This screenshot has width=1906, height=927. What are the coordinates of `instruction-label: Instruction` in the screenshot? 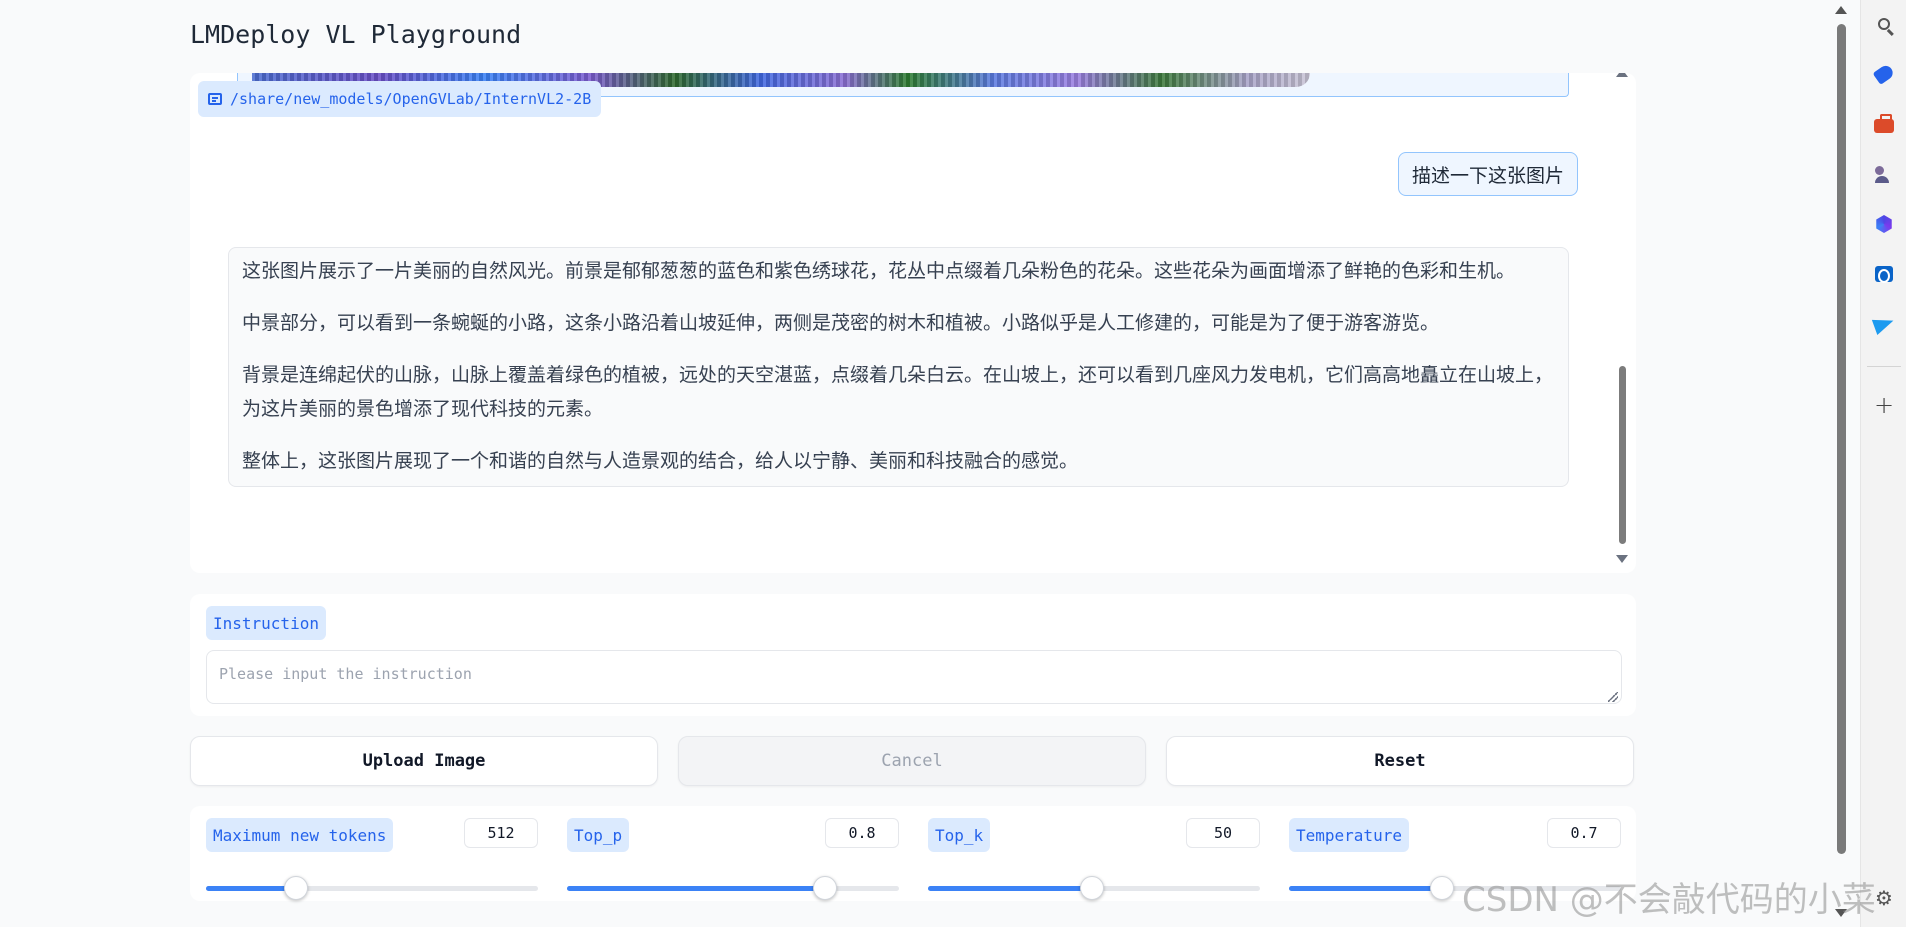 It's located at (266, 623).